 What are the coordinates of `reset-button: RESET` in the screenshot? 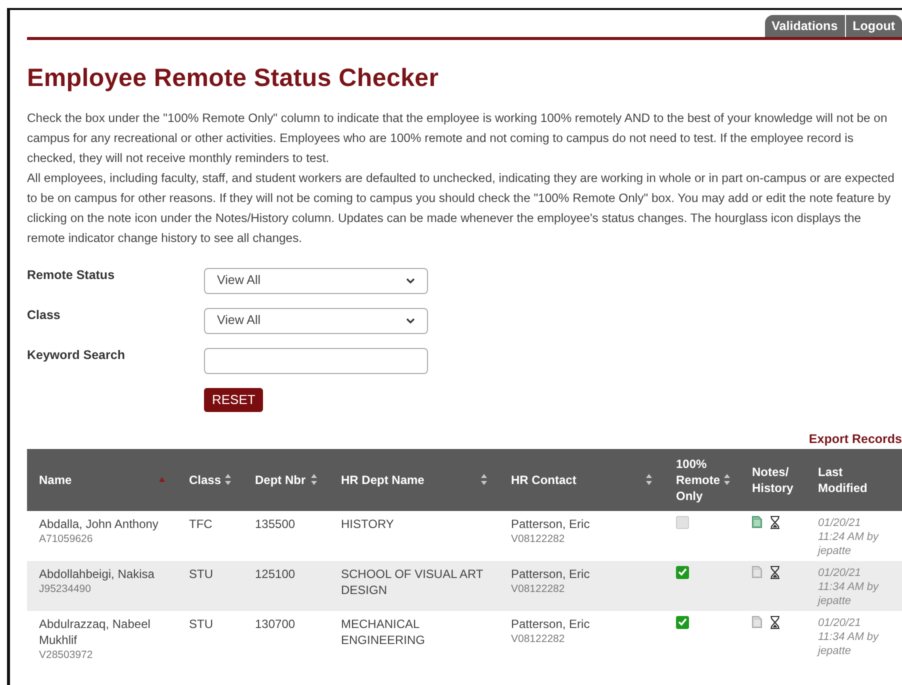 It's located at (234, 400).